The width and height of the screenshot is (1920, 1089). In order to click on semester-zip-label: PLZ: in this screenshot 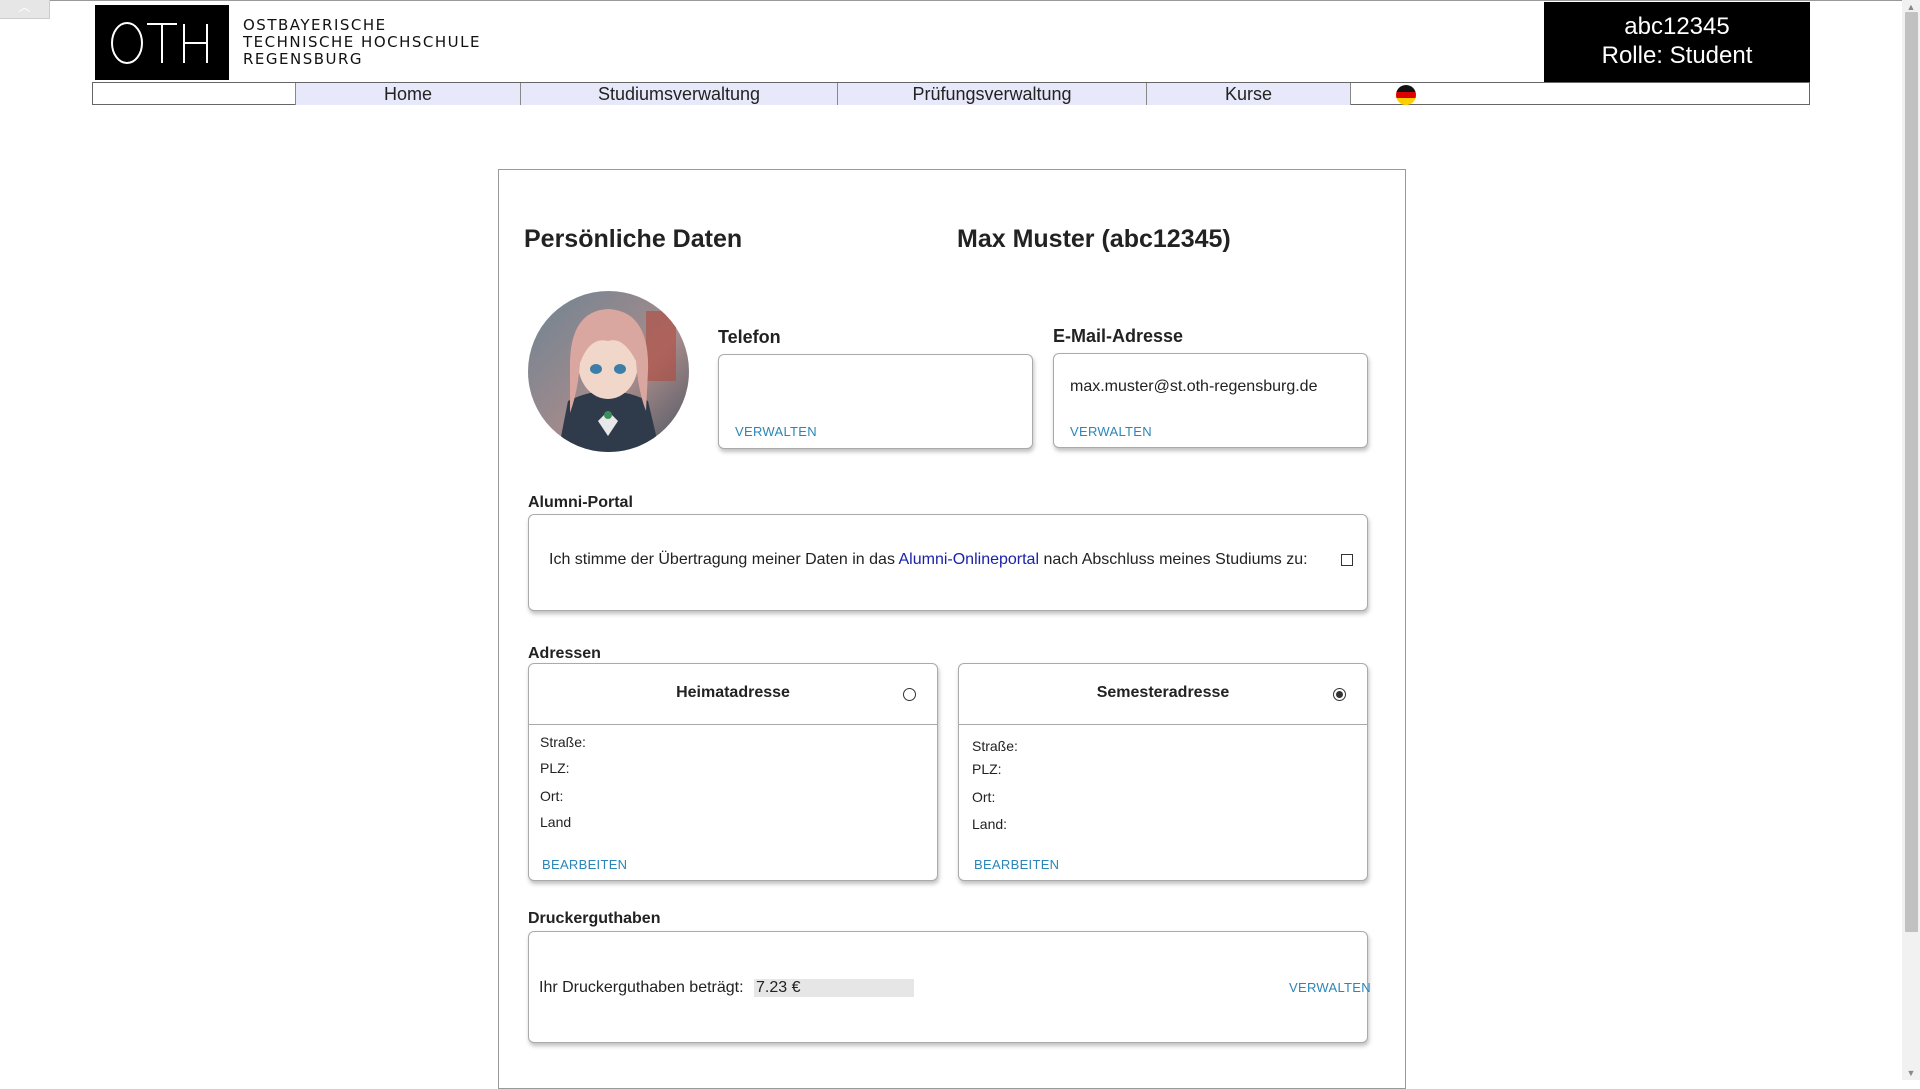, I will do `click(987, 769)`.